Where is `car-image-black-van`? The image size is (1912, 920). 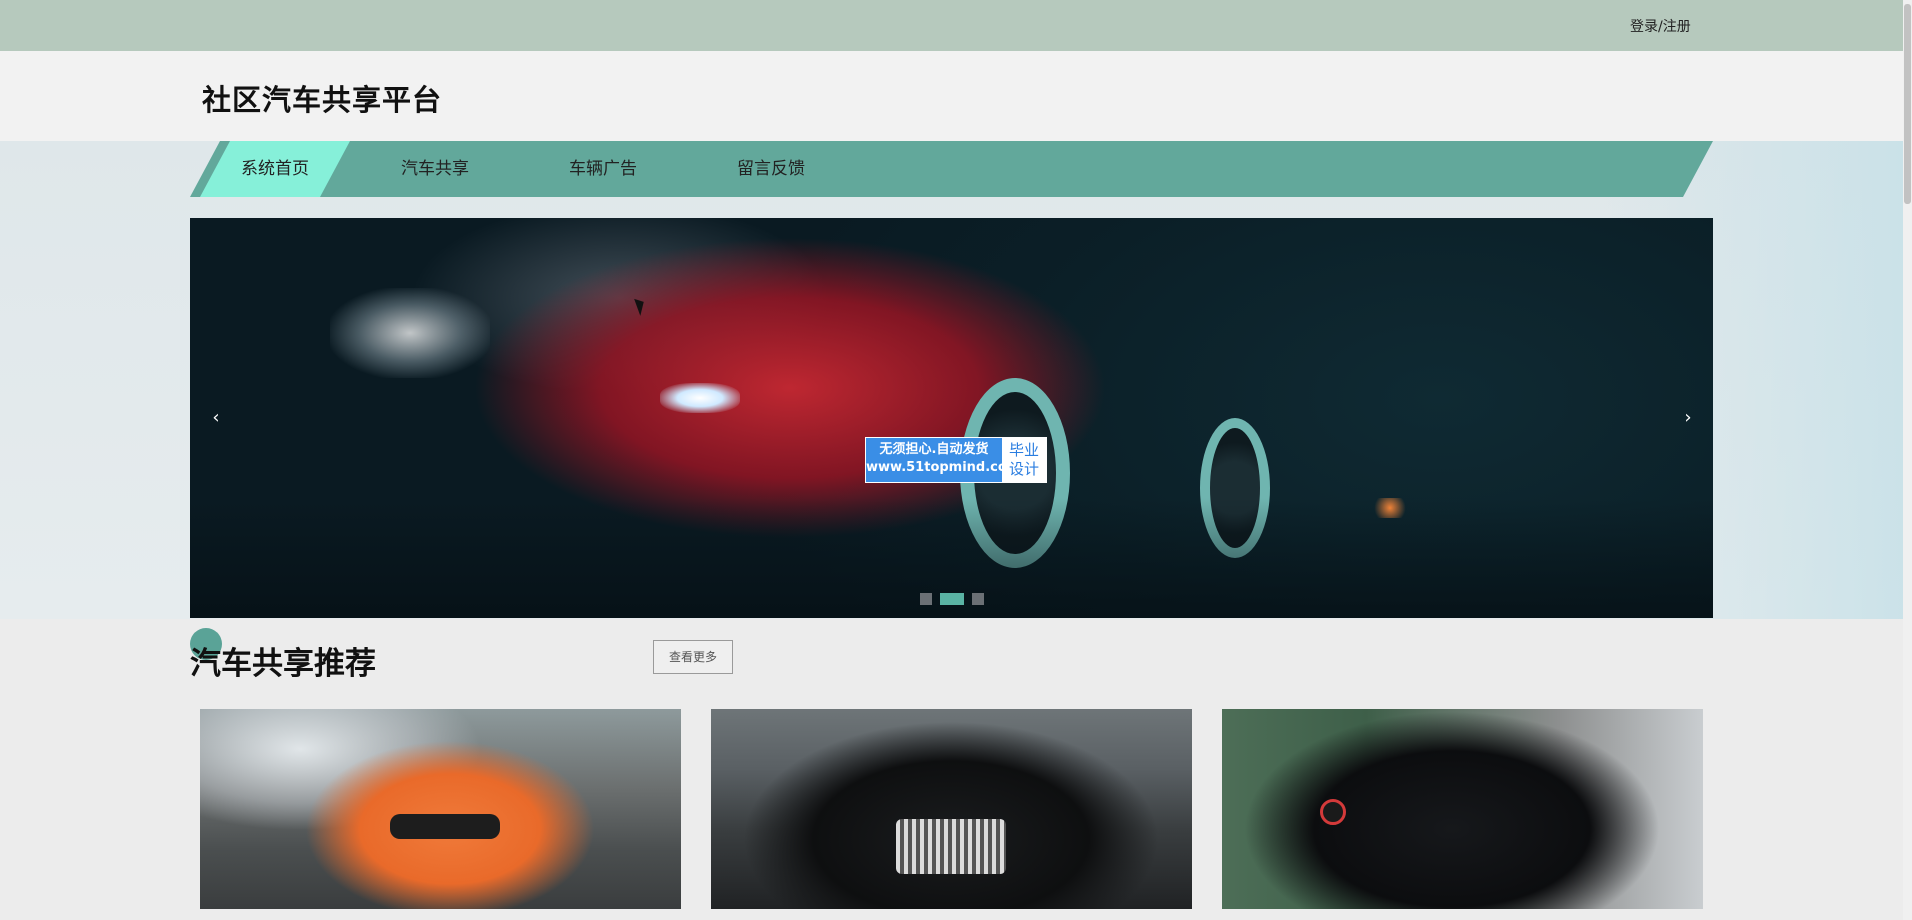
car-image-black-van is located at coordinates (951, 809).